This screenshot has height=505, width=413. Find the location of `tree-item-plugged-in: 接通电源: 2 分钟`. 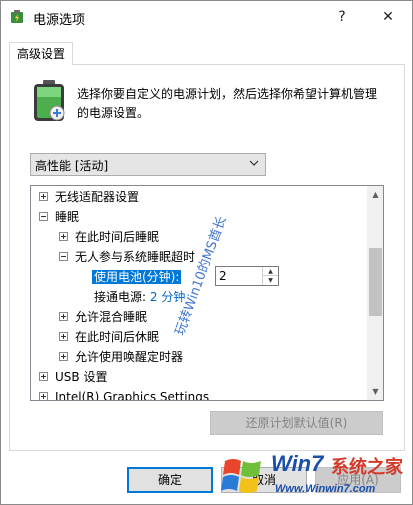

tree-item-plugged-in: 接通电源: 2 分钟 is located at coordinates (139, 297).